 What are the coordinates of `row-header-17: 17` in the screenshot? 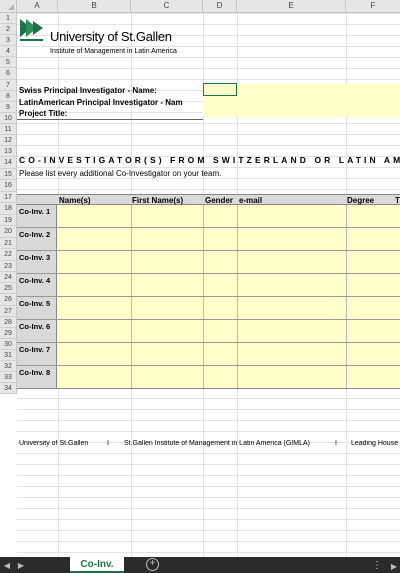 It's located at (8, 197).